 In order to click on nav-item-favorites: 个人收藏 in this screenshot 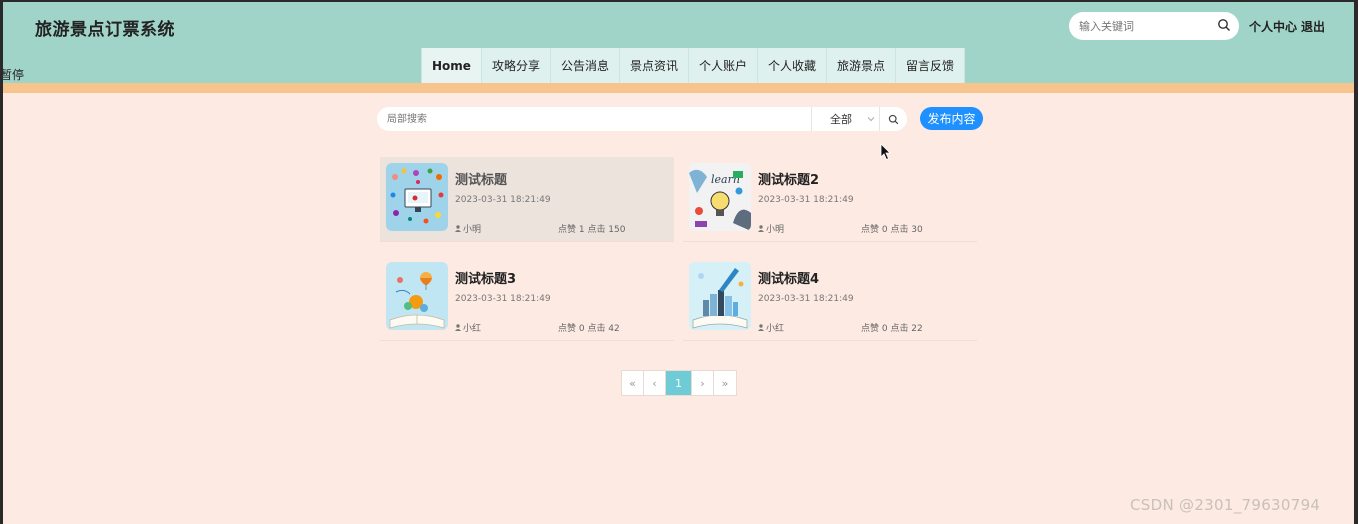, I will do `click(792, 65)`.